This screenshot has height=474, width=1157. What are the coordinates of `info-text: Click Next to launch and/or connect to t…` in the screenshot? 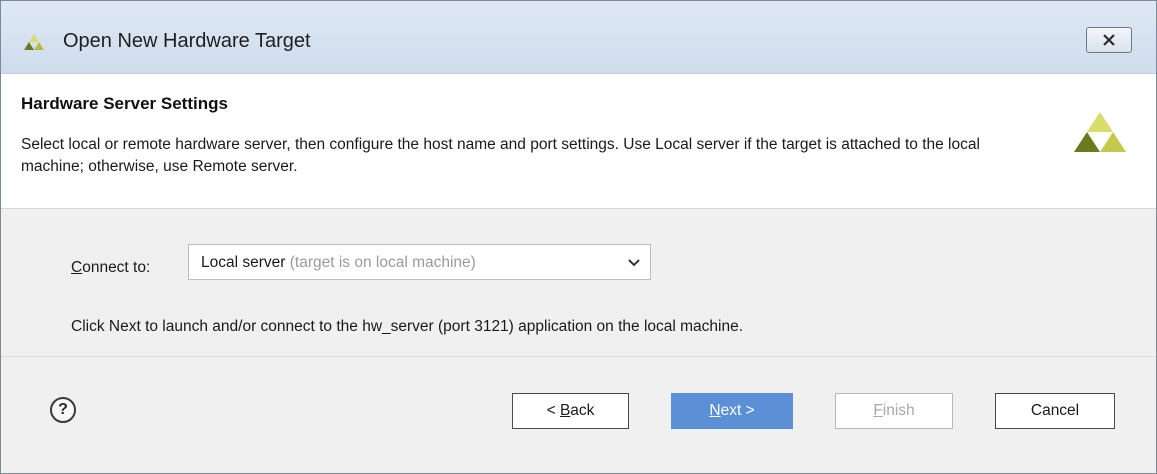 It's located at (407, 326).